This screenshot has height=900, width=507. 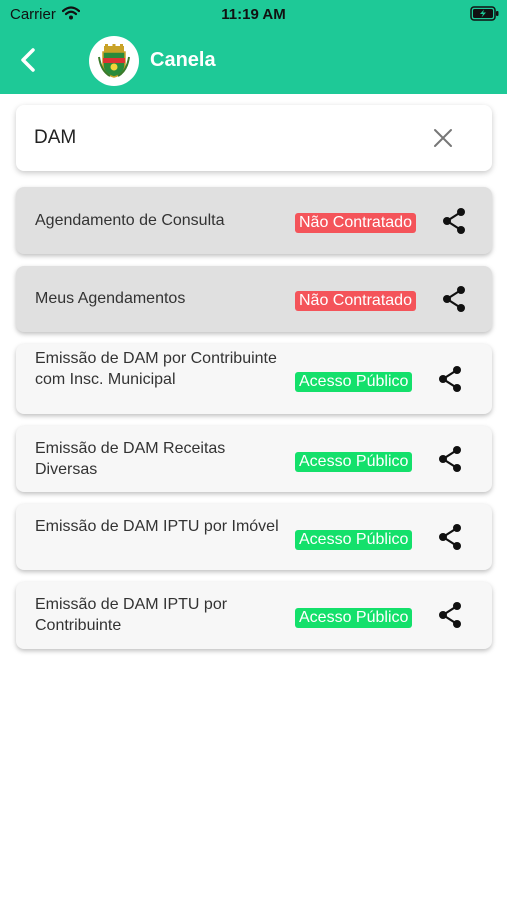 I want to click on service-item-meus-agendamentos: Meus Agendamentos Não Contratado, so click(x=254, y=299).